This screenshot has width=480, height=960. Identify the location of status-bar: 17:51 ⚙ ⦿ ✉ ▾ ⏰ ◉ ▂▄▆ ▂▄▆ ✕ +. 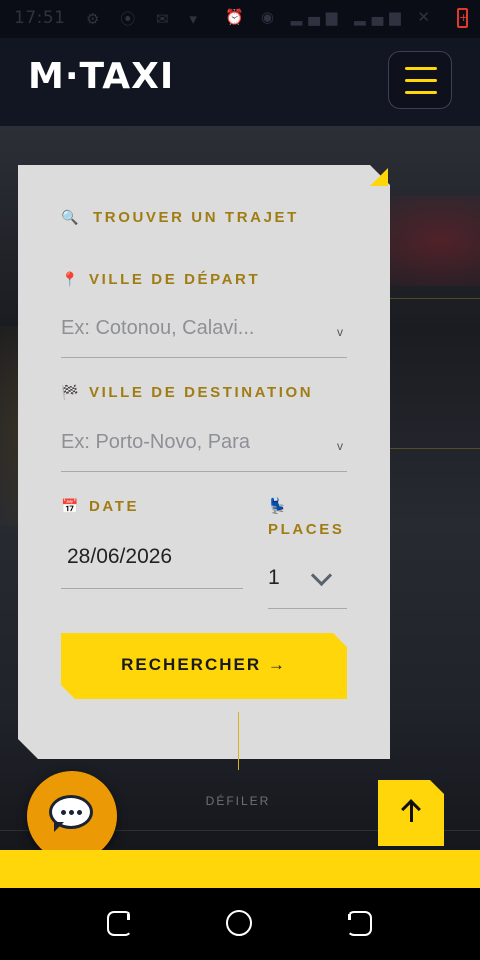
(240, 19).